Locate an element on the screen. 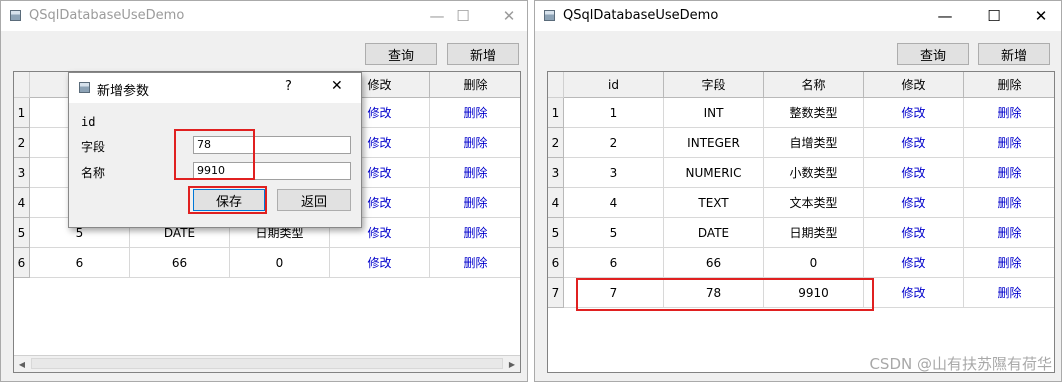 The width and height of the screenshot is (1062, 382). cell-id: 5 is located at coordinates (614, 233).